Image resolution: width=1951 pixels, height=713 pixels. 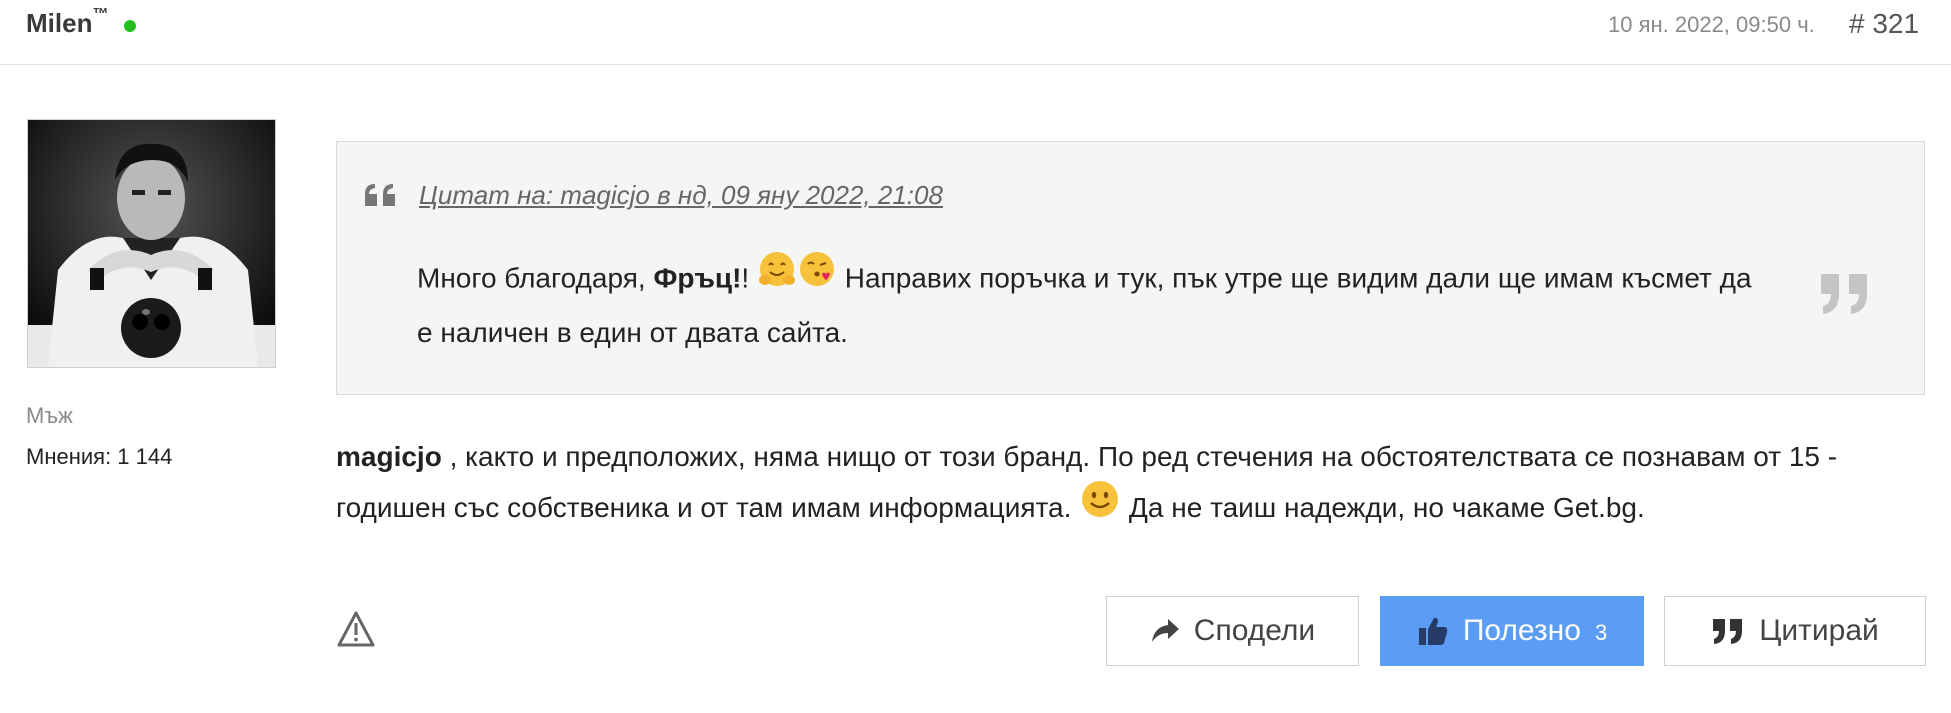 What do you see at coordinates (1728, 631) in the screenshot?
I see `quote-icon` at bounding box center [1728, 631].